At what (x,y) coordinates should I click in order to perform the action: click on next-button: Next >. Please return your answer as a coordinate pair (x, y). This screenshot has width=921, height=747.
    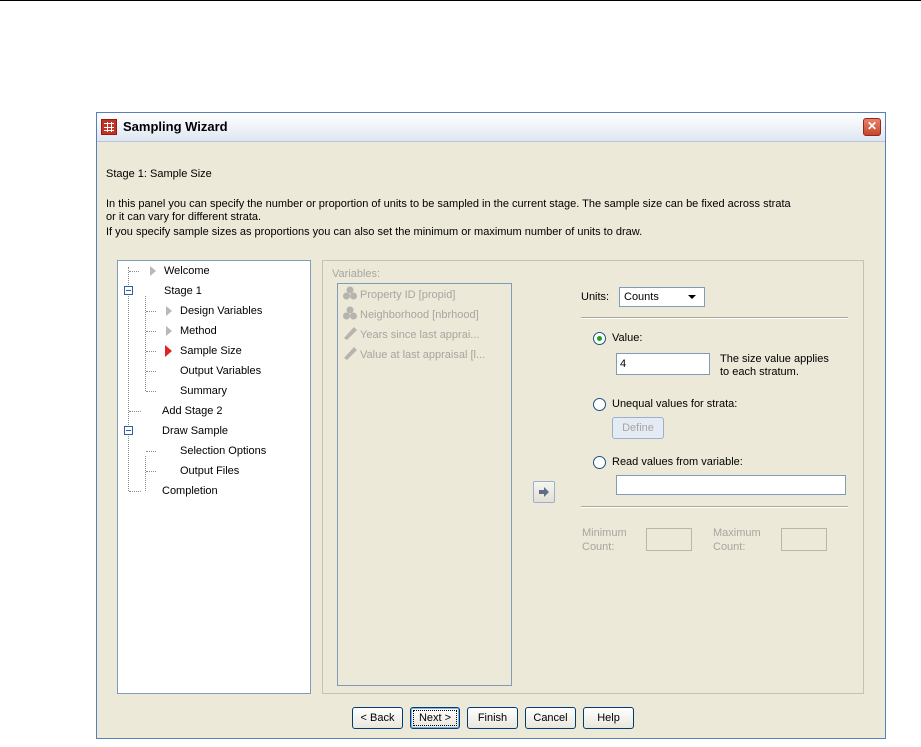
    Looking at the image, I should click on (435, 718).